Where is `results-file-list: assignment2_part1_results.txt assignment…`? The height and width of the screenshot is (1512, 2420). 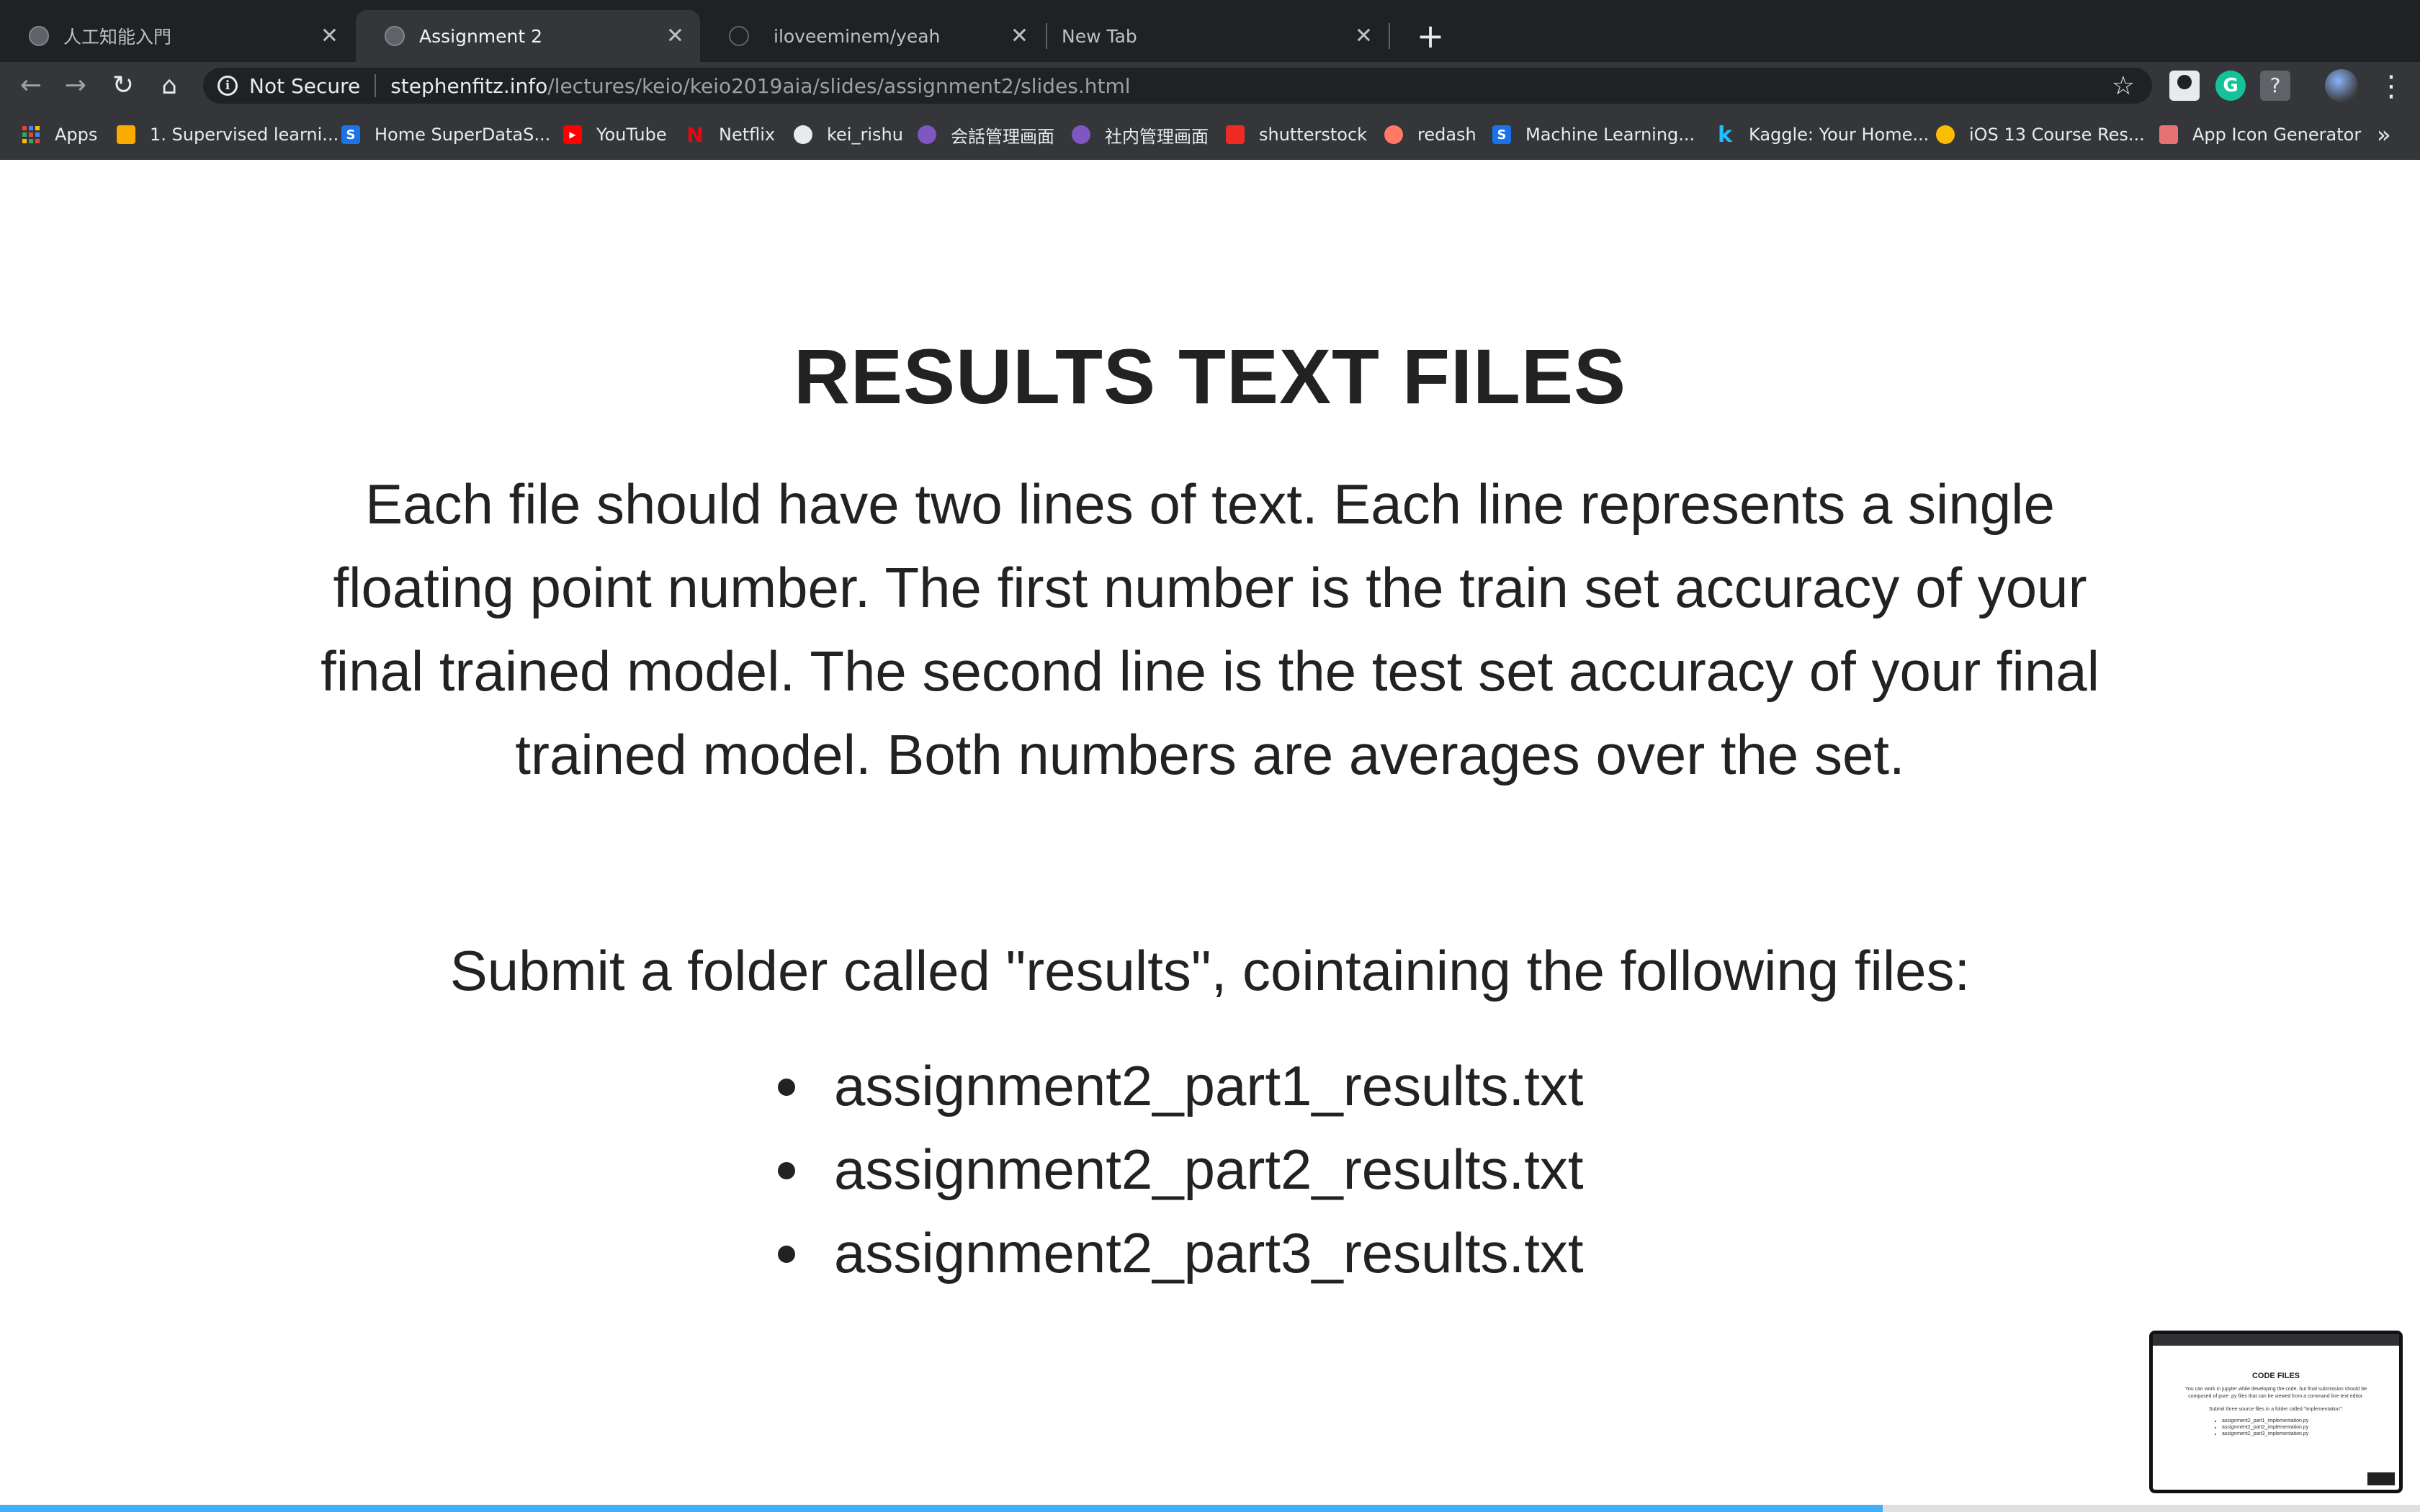 results-file-list: assignment2_part1_results.txt assignment… is located at coordinates (1181, 1169).